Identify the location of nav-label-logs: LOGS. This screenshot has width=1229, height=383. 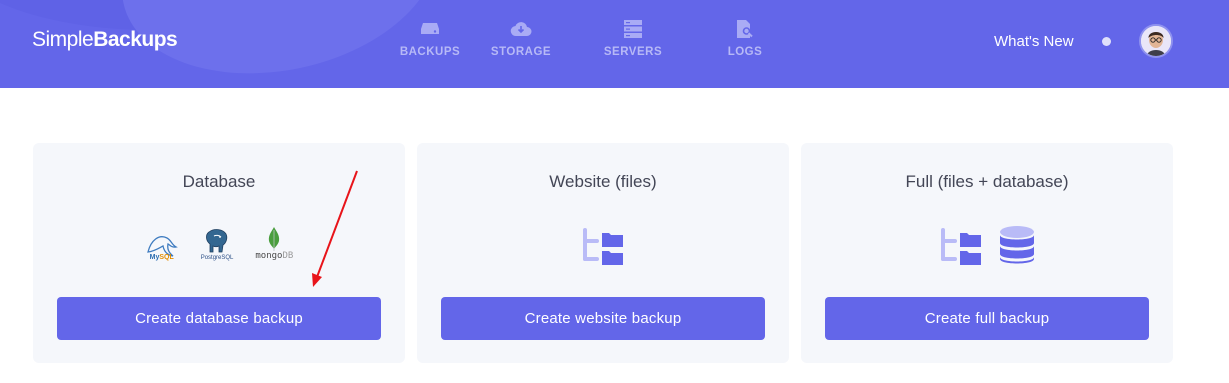
(745, 52).